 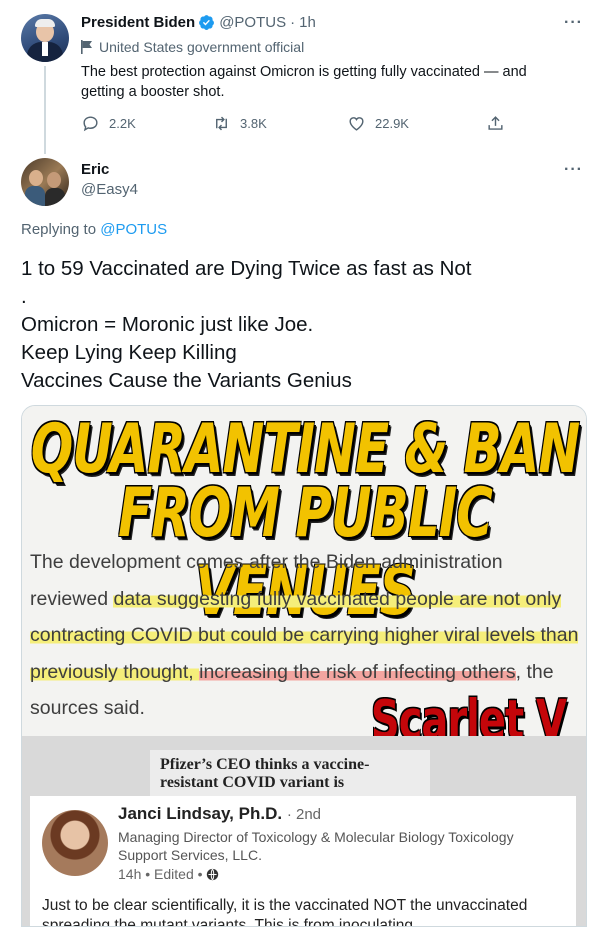 What do you see at coordinates (253, 123) in the screenshot?
I see `retweet-count: 3.8K` at bounding box center [253, 123].